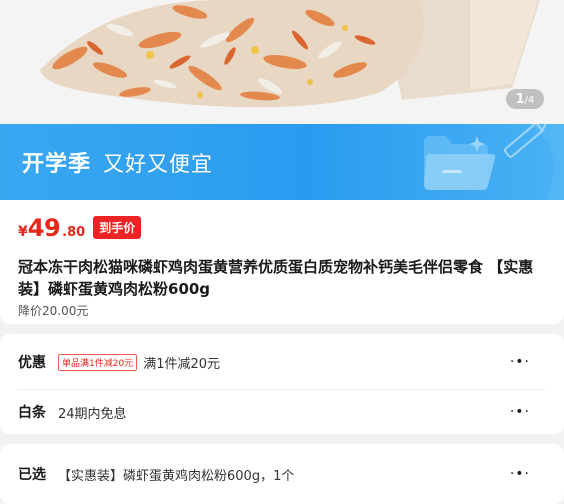 The width and height of the screenshot is (564, 504). I want to click on divider, so click(282, 389).